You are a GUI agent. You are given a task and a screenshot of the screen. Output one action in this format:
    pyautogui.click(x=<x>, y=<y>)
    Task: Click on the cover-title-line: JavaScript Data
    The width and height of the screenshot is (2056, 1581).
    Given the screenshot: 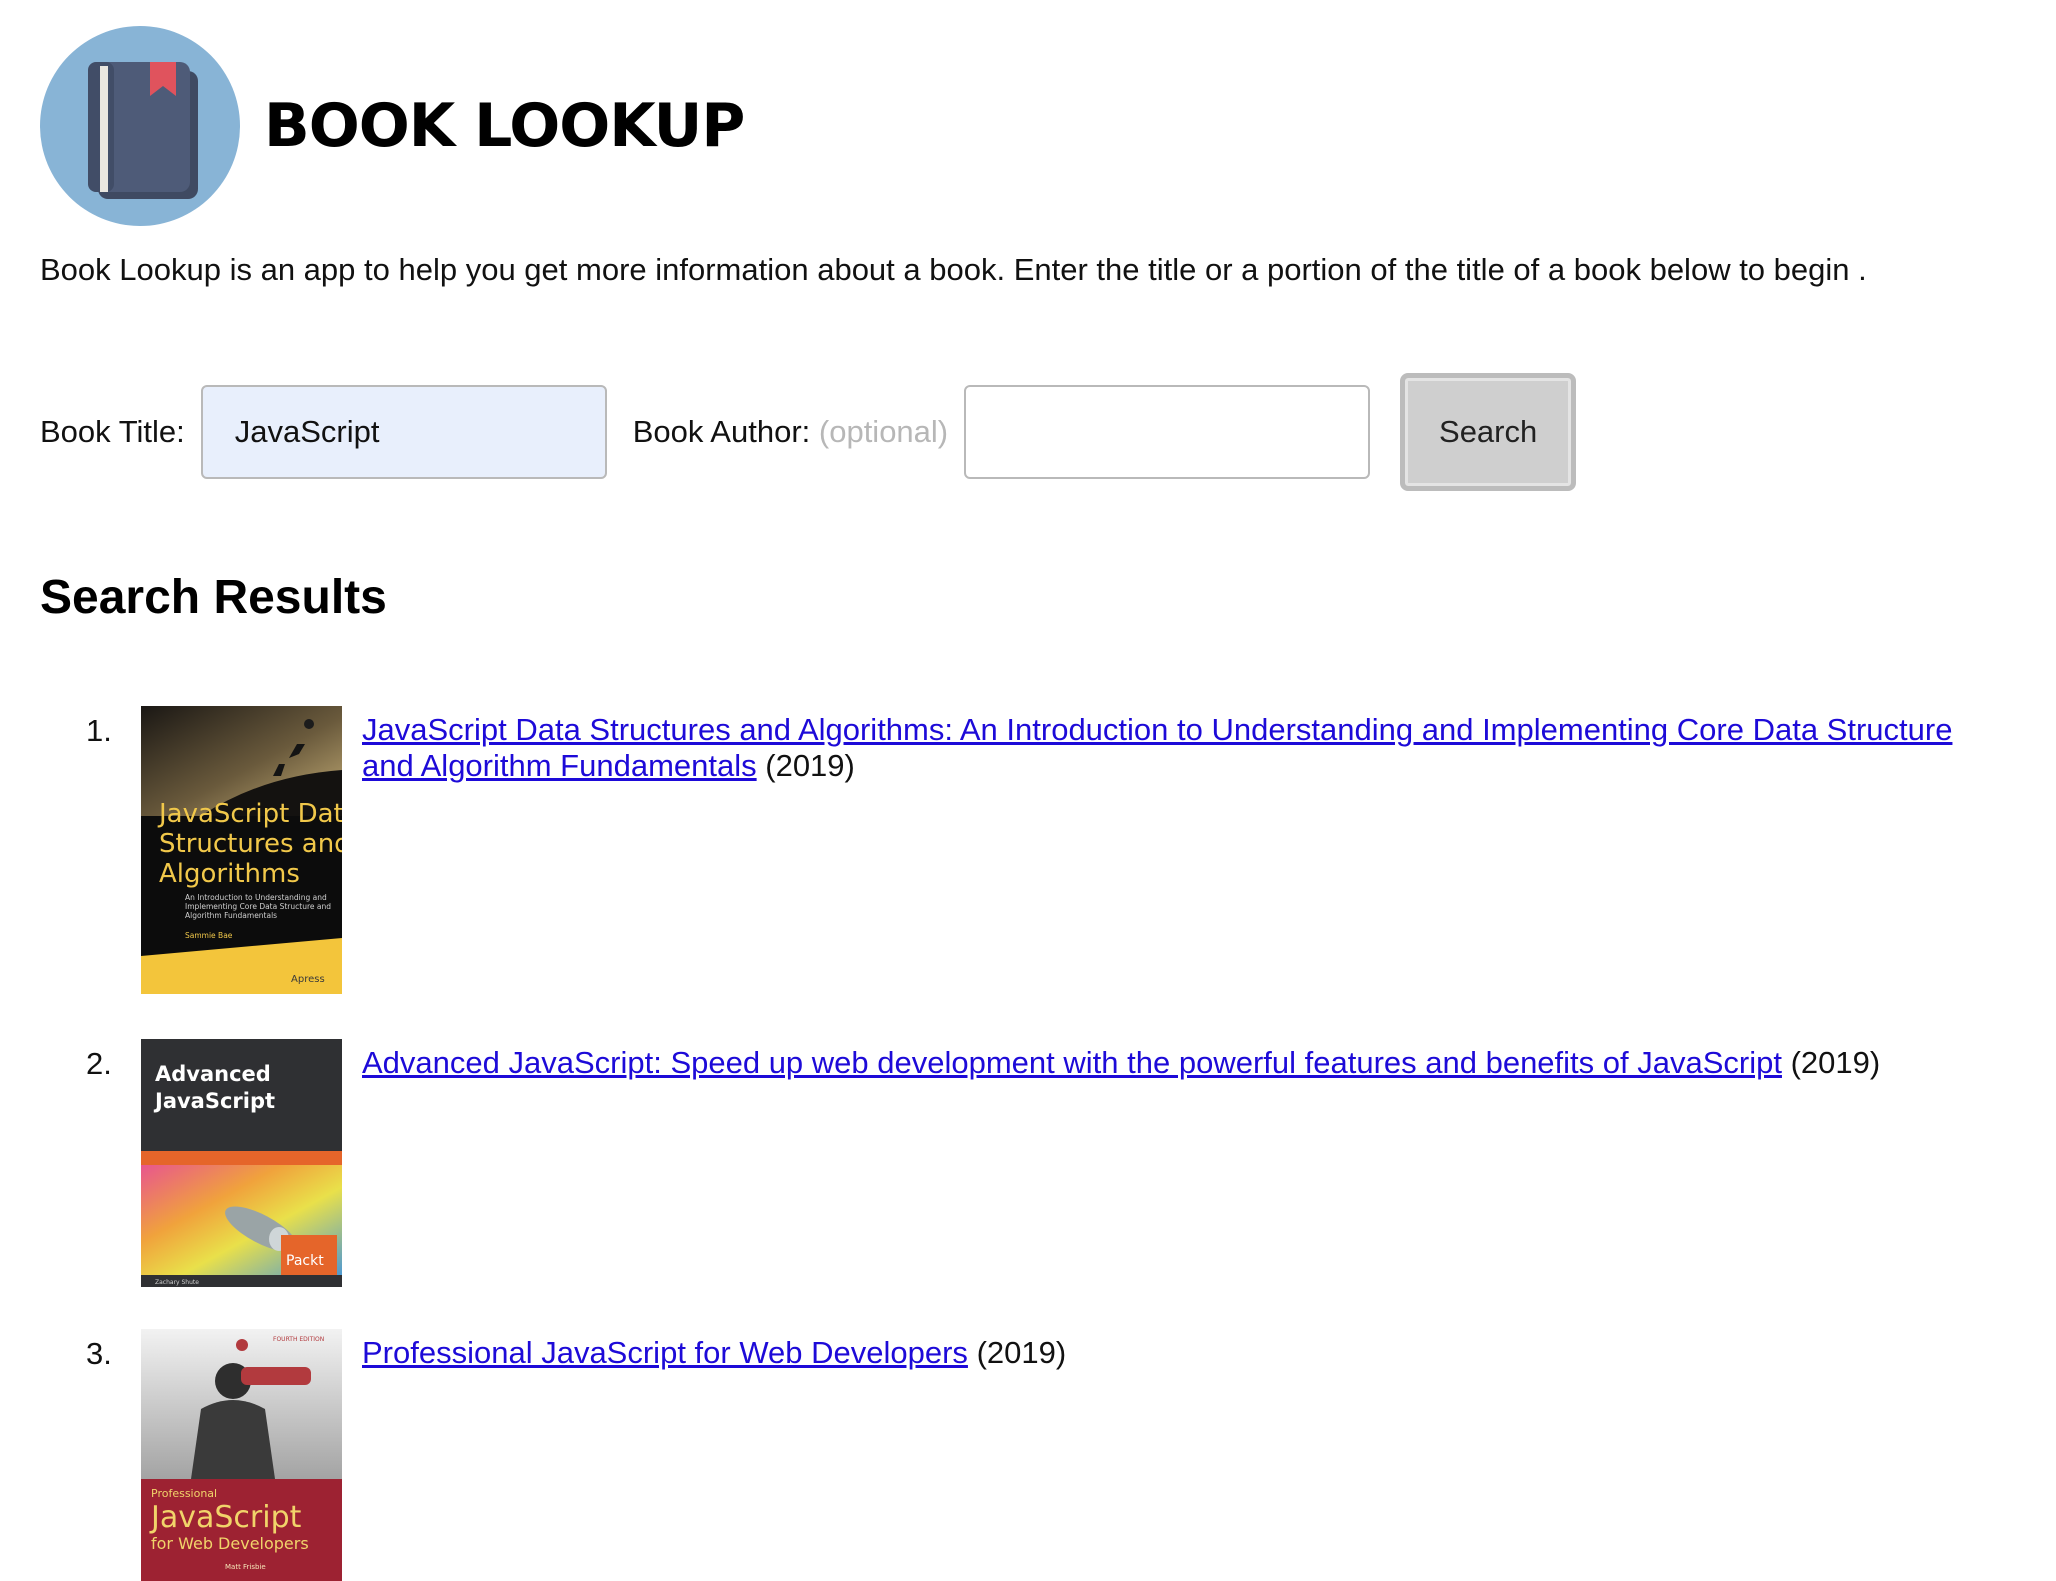 What is the action you would take?
    pyautogui.click(x=249, y=814)
    